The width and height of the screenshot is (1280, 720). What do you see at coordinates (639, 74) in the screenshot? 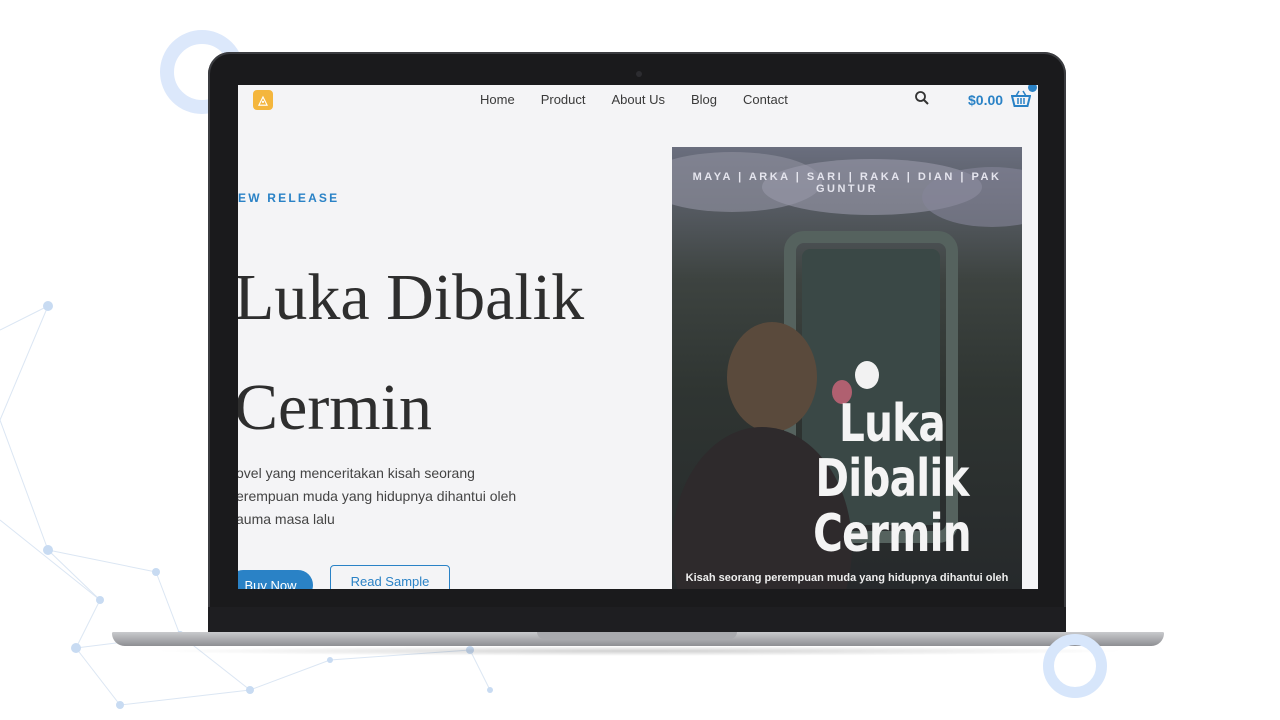
I see `camera-dot` at bounding box center [639, 74].